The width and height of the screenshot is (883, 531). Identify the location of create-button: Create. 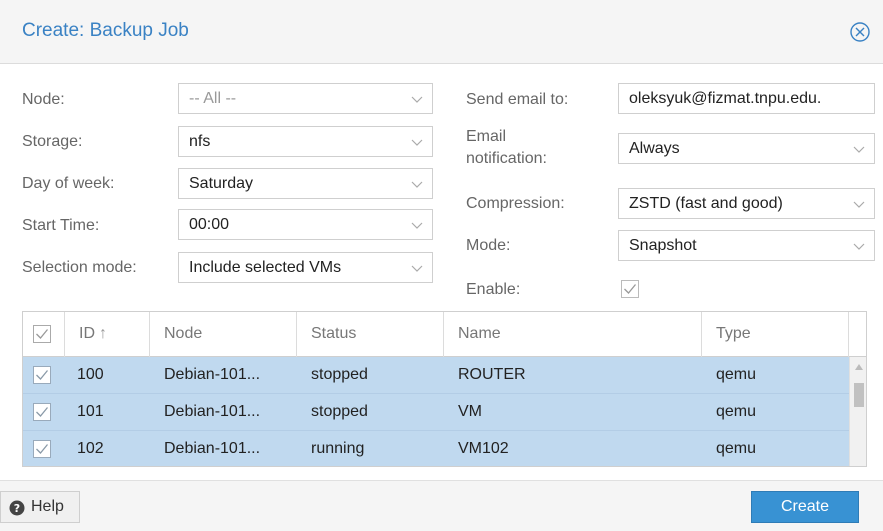
(805, 507).